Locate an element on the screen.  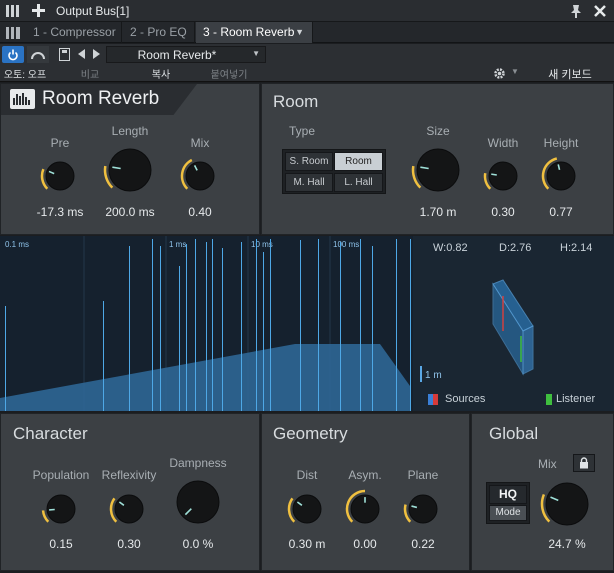
listener-legend-label: Listener is located at coordinates (576, 399).